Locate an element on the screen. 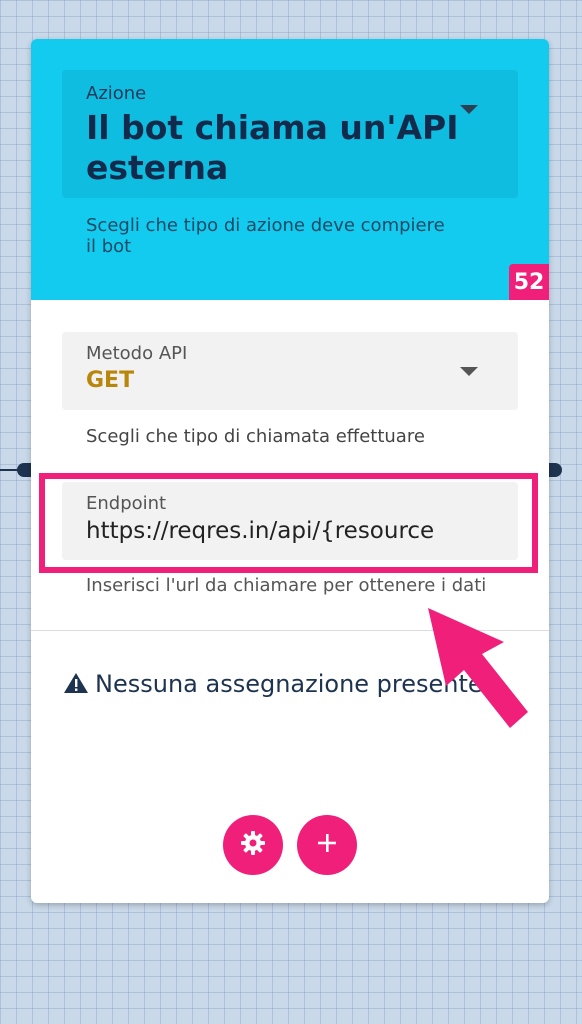 Image resolution: width=582 pixels, height=1024 pixels. arrow-annotation-icon is located at coordinates (478, 668).